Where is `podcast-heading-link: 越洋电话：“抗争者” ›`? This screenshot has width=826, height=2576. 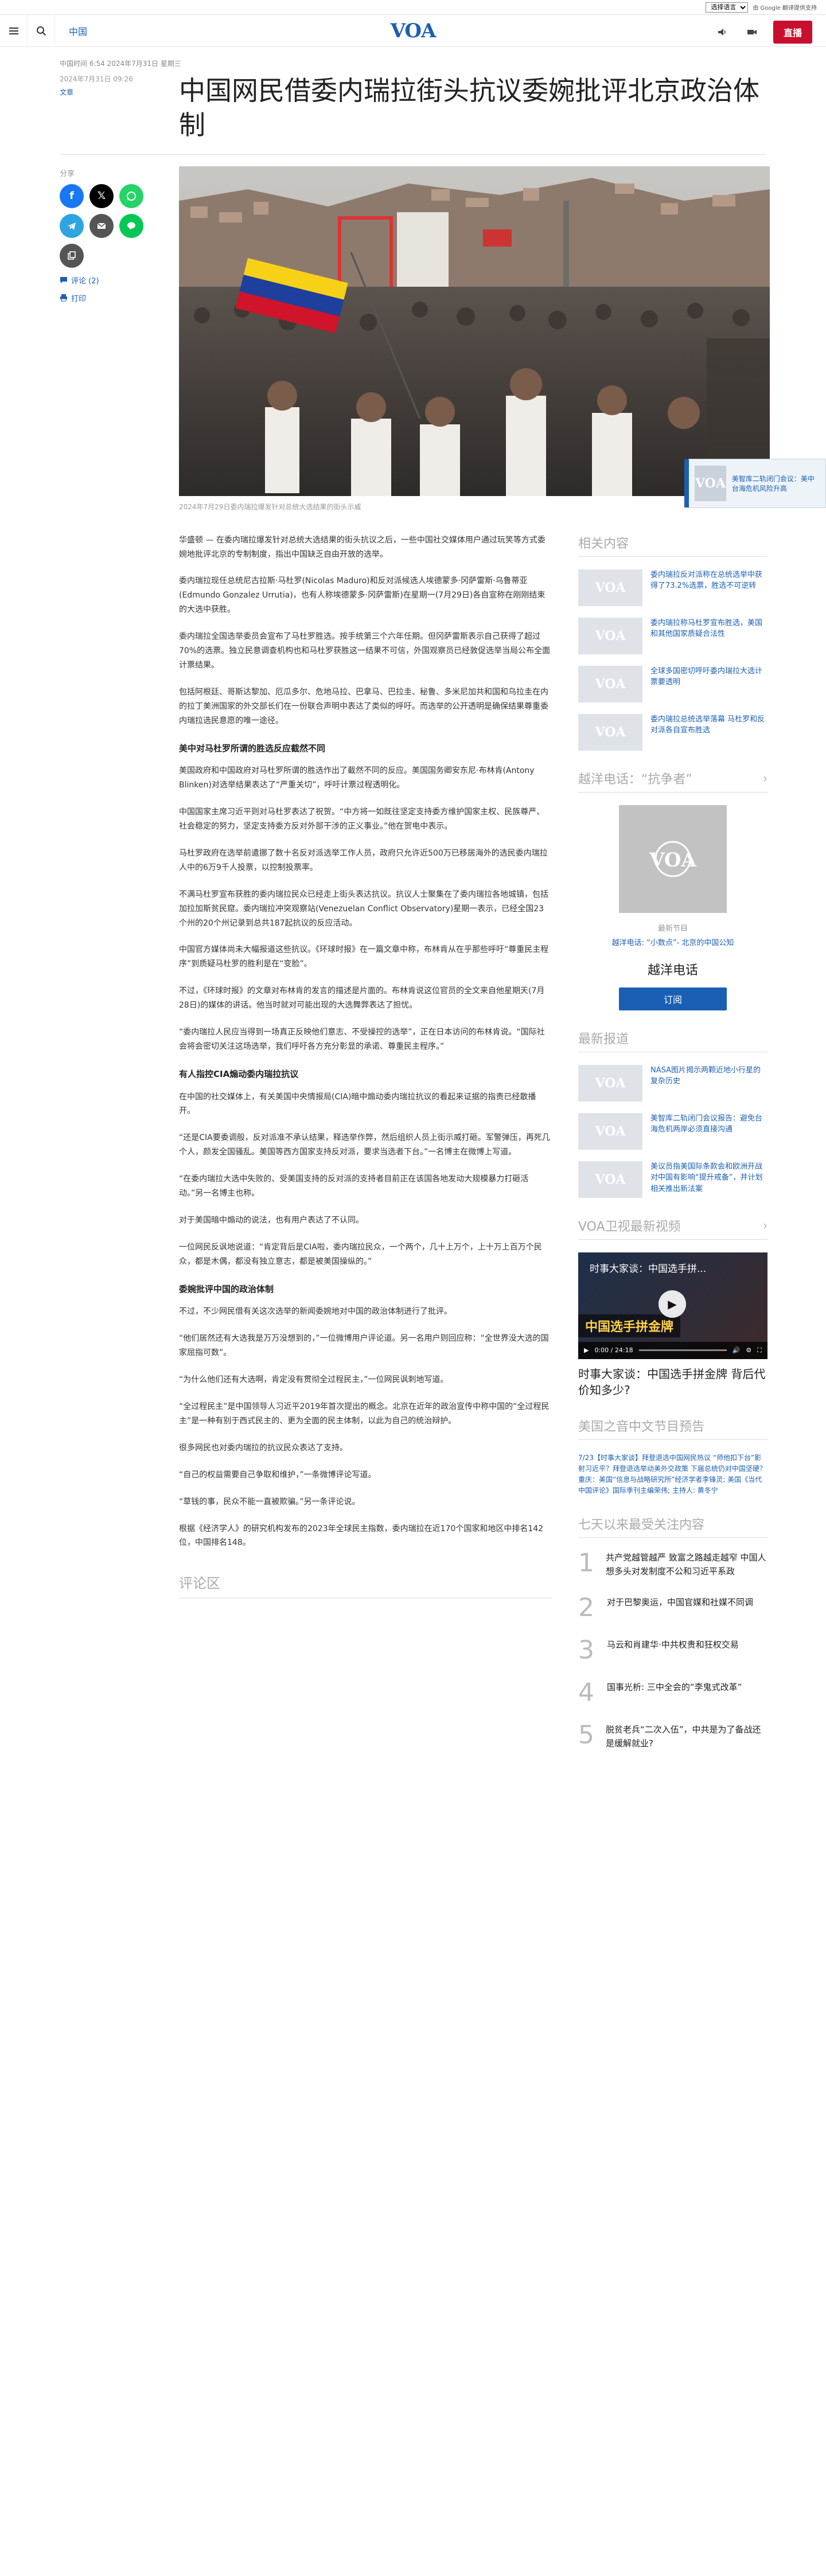
podcast-heading-link: 越洋电话：“抗争者” › is located at coordinates (672, 781).